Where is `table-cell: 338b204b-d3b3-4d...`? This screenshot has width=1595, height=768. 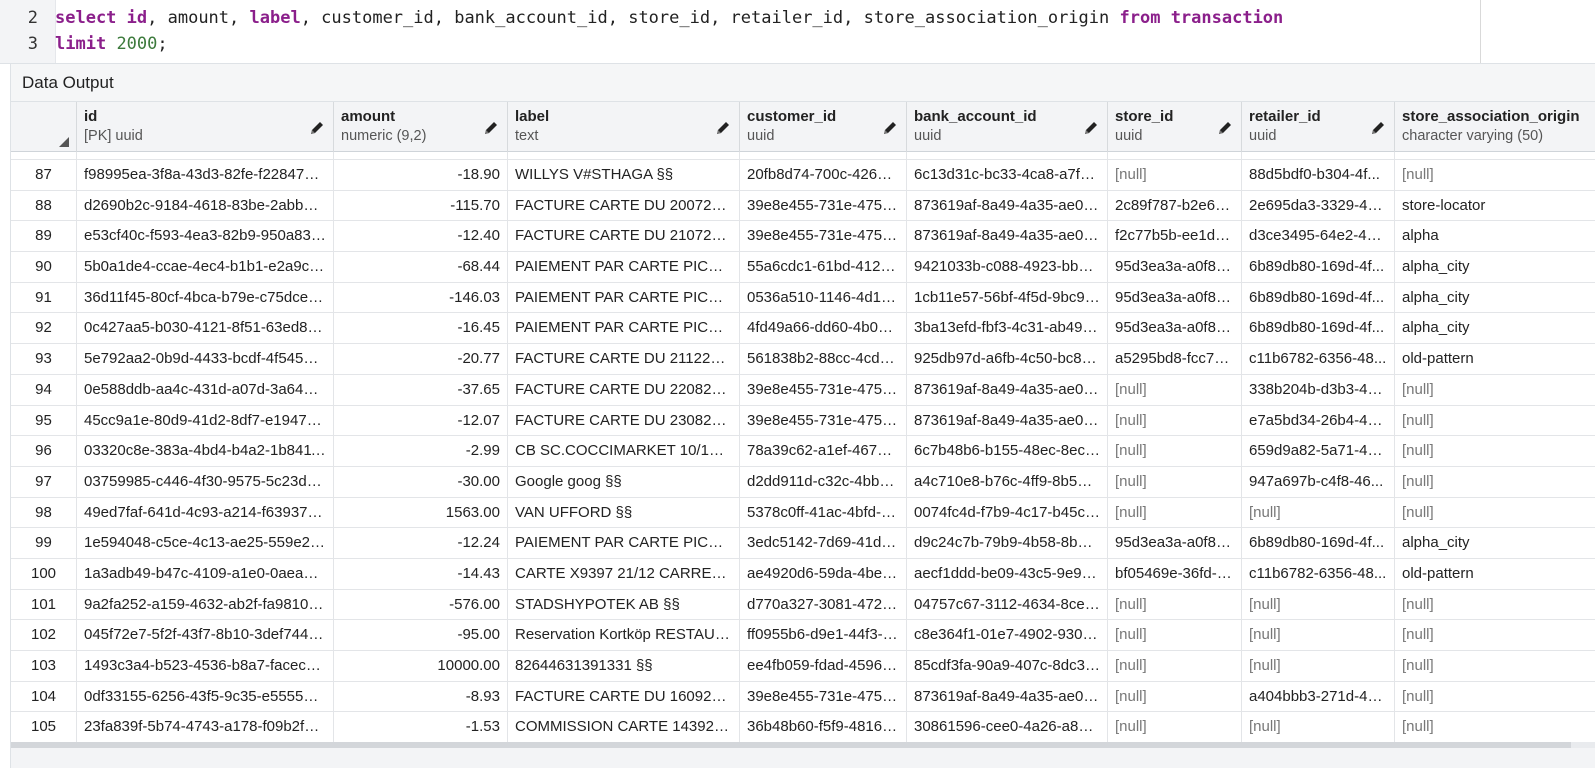
table-cell: 338b204b-d3b3-4d... is located at coordinates (1318, 389).